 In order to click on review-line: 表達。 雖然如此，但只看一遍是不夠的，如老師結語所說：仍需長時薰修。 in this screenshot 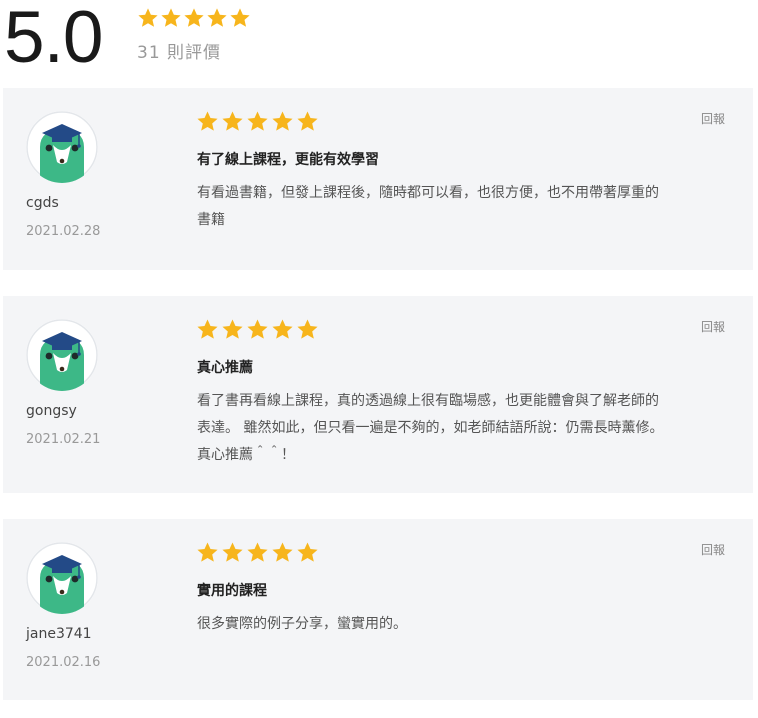, I will do `click(430, 428)`.